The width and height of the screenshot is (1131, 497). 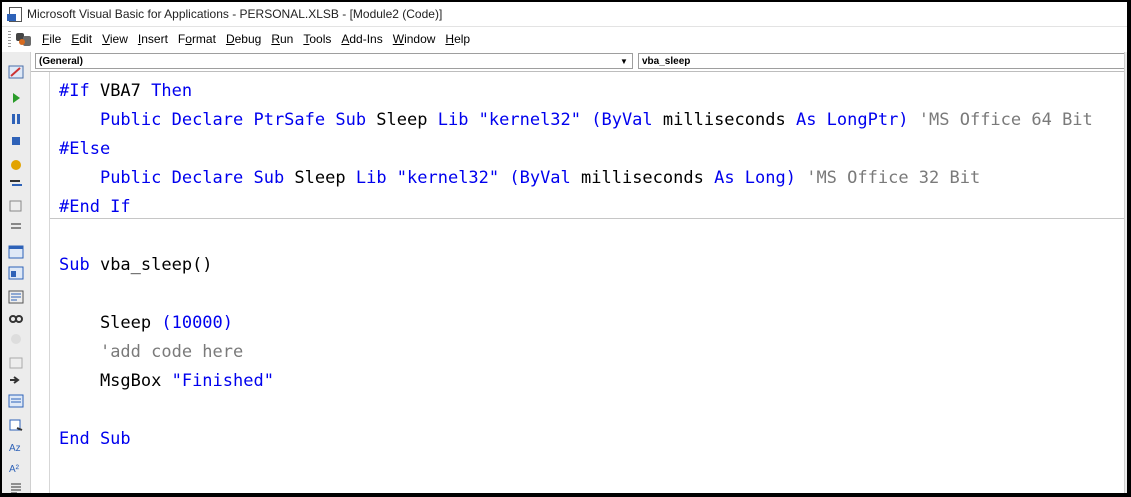 I want to click on step-into-icon, so click(x=16, y=184).